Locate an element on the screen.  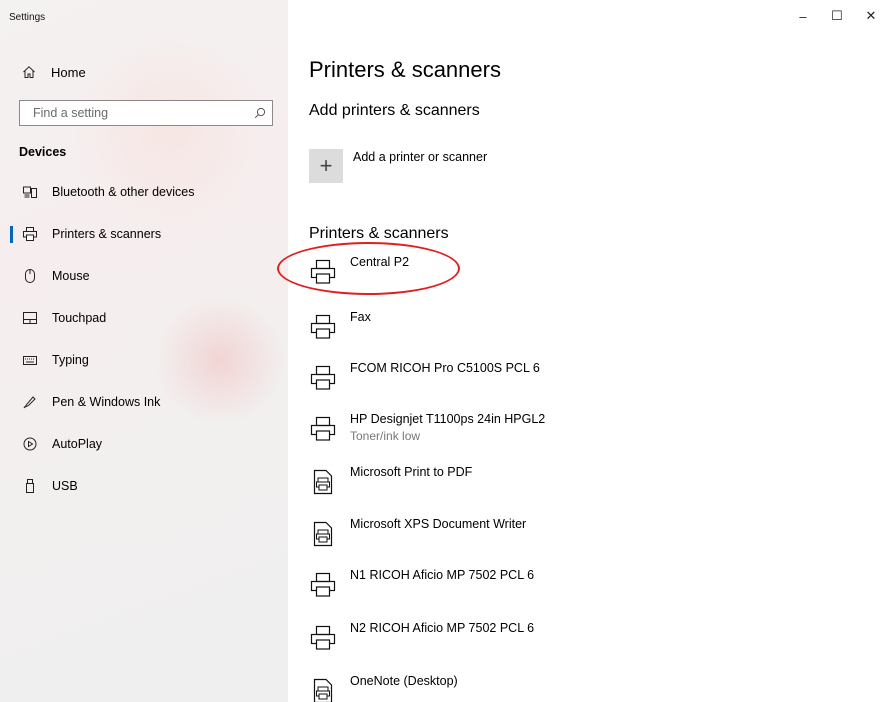
printer-name: HP Designjet T1100ps 24in HPGL2 is located at coordinates (448, 419).